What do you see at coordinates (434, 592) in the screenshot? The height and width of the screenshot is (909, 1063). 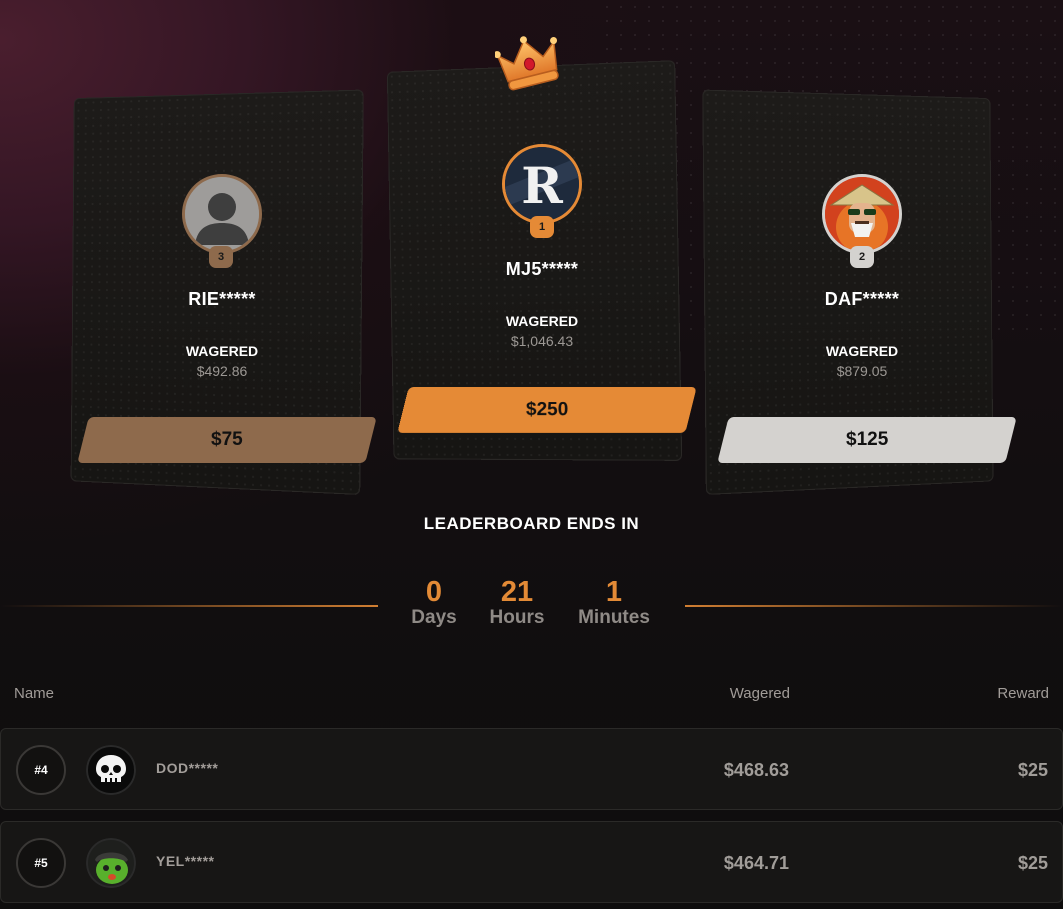 I see `countdown-days-value: 0` at bounding box center [434, 592].